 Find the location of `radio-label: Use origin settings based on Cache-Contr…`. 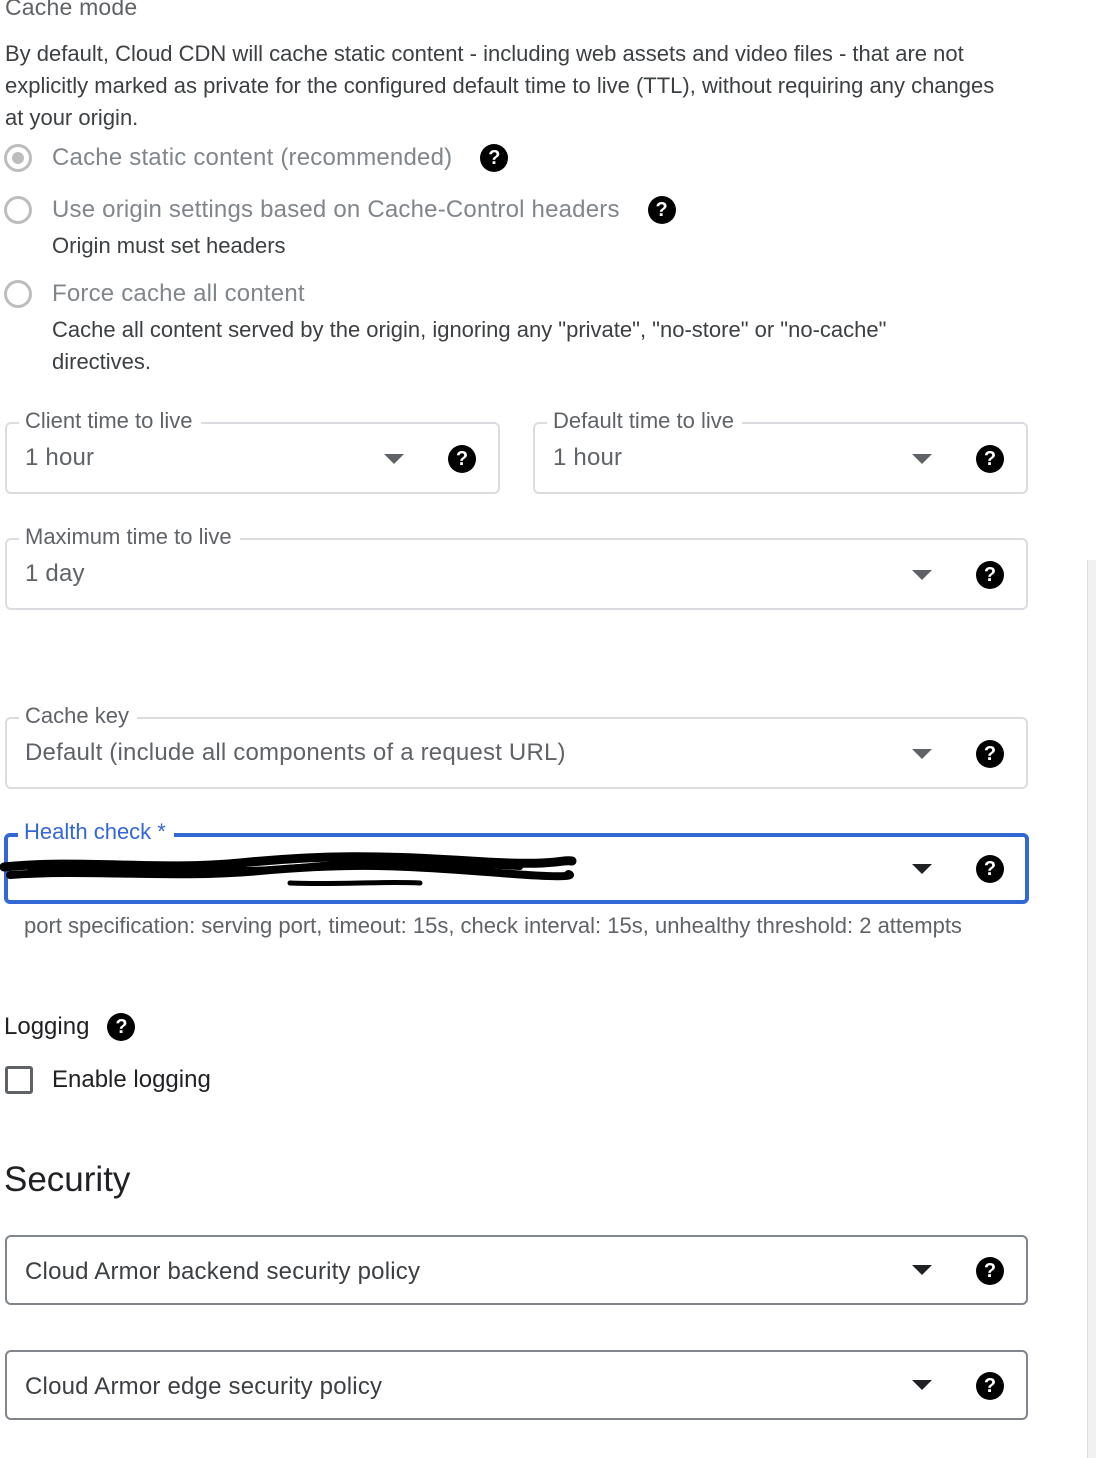

radio-label: Use origin settings based on Cache-Contr… is located at coordinates (336, 209).